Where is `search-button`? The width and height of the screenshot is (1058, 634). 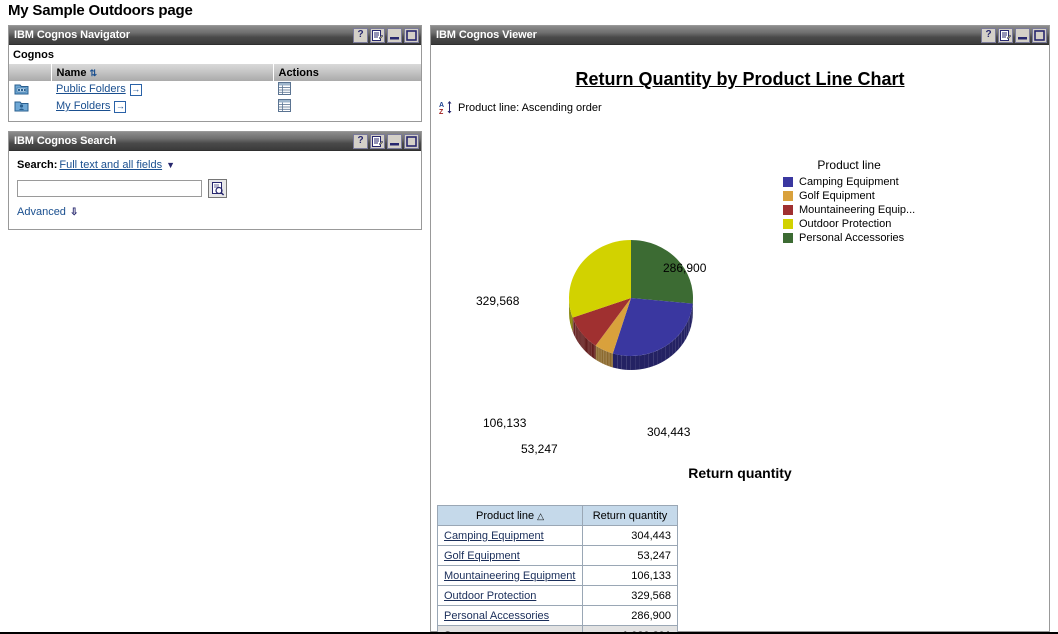 search-button is located at coordinates (217, 188).